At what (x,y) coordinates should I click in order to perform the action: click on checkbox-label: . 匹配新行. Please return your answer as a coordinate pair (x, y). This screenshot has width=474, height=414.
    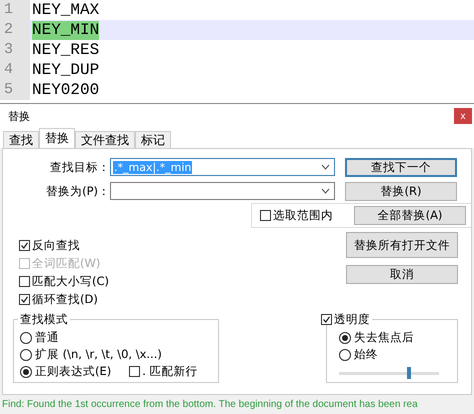
    Looking at the image, I should click on (170, 371).